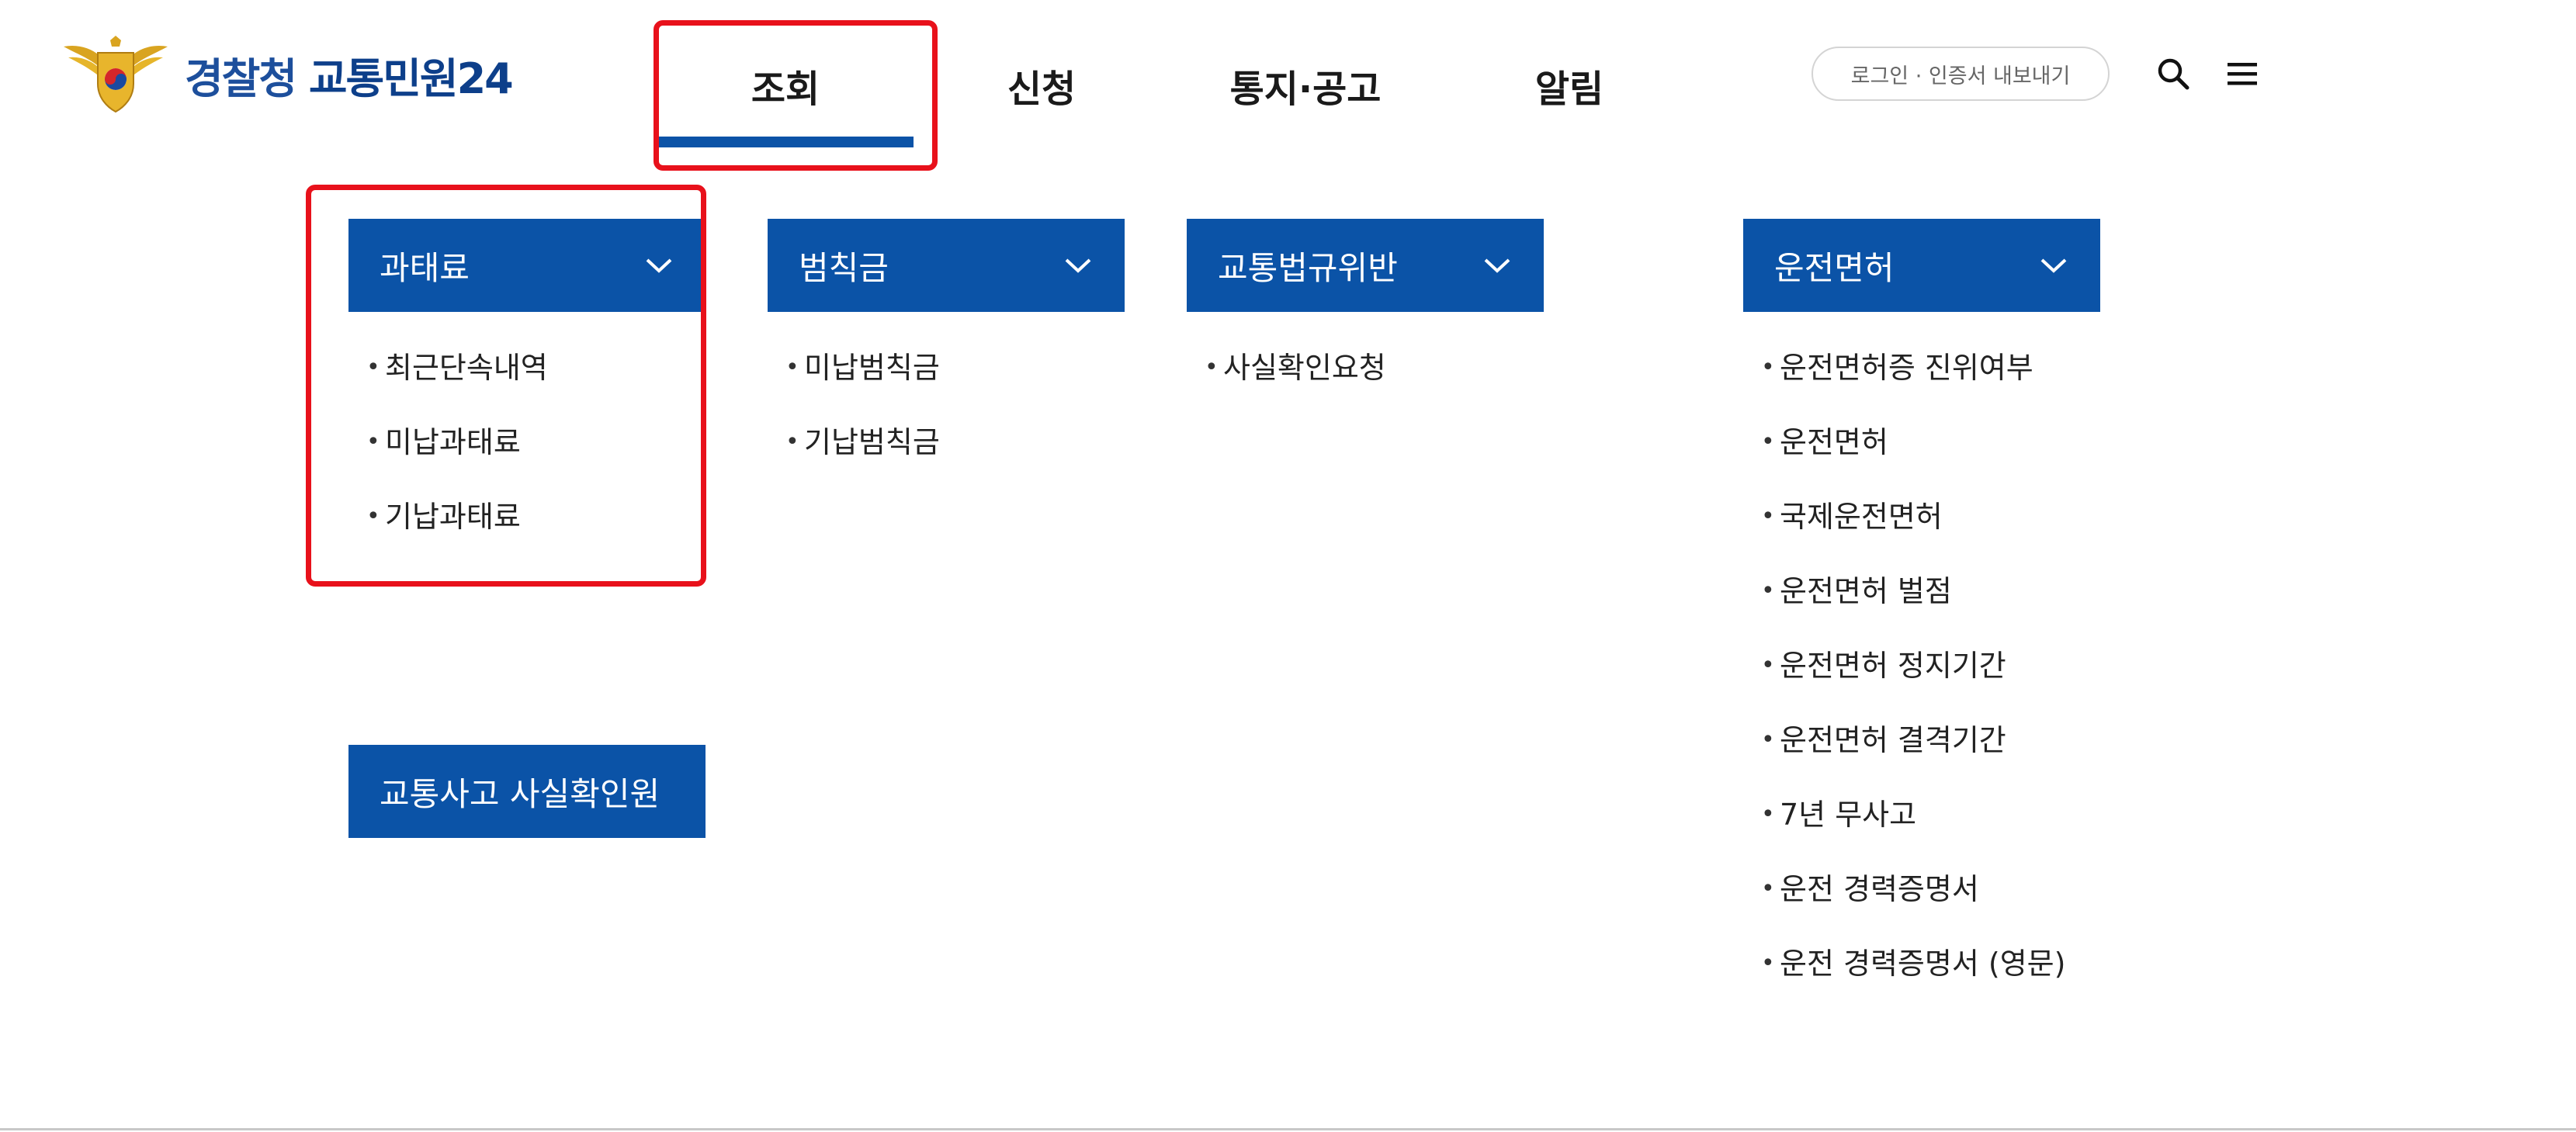 This screenshot has width=2576, height=1132. What do you see at coordinates (2173, 73) in the screenshot?
I see `search-icon` at bounding box center [2173, 73].